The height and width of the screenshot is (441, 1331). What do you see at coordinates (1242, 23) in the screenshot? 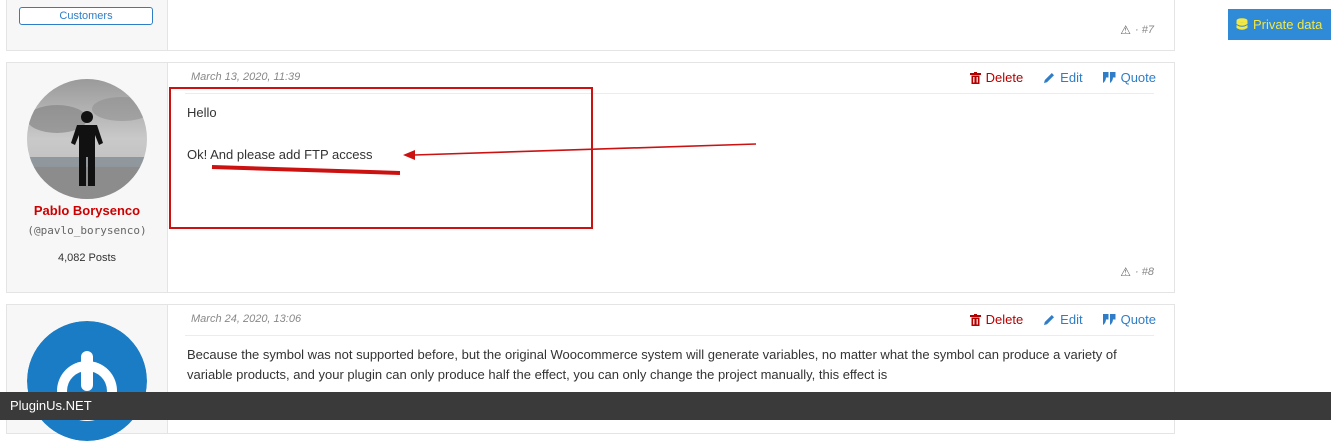
I see `database-icon` at bounding box center [1242, 23].